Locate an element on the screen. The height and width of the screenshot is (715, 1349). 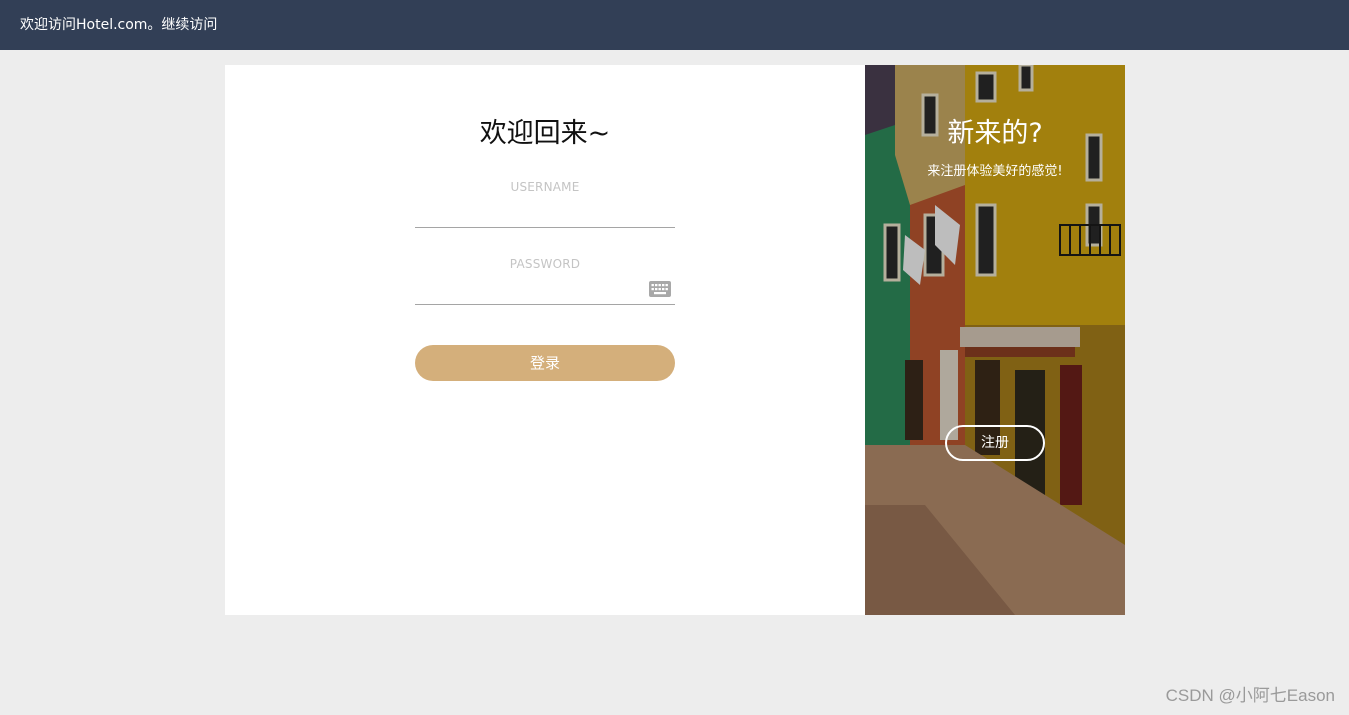
top-bar: 欢迎访问Hotel.com。继续访问 is located at coordinates (674, 25).